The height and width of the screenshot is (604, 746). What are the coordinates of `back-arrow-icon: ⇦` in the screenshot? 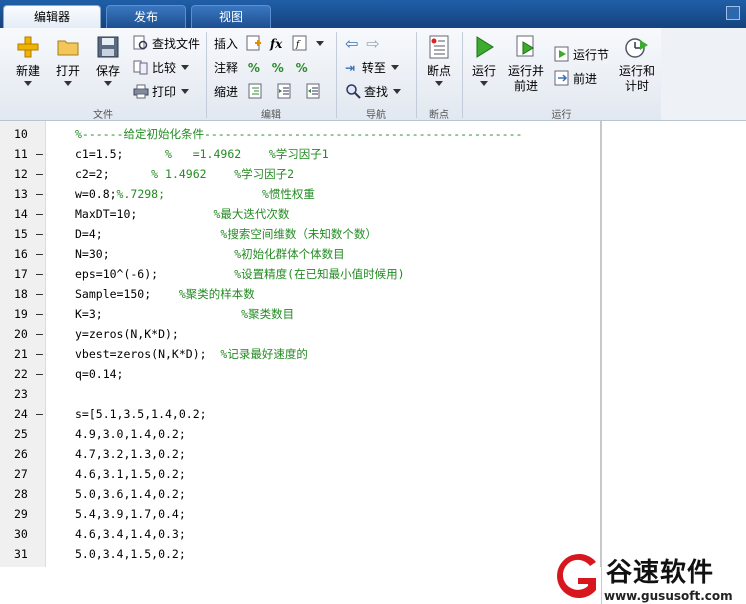 It's located at (351, 43).